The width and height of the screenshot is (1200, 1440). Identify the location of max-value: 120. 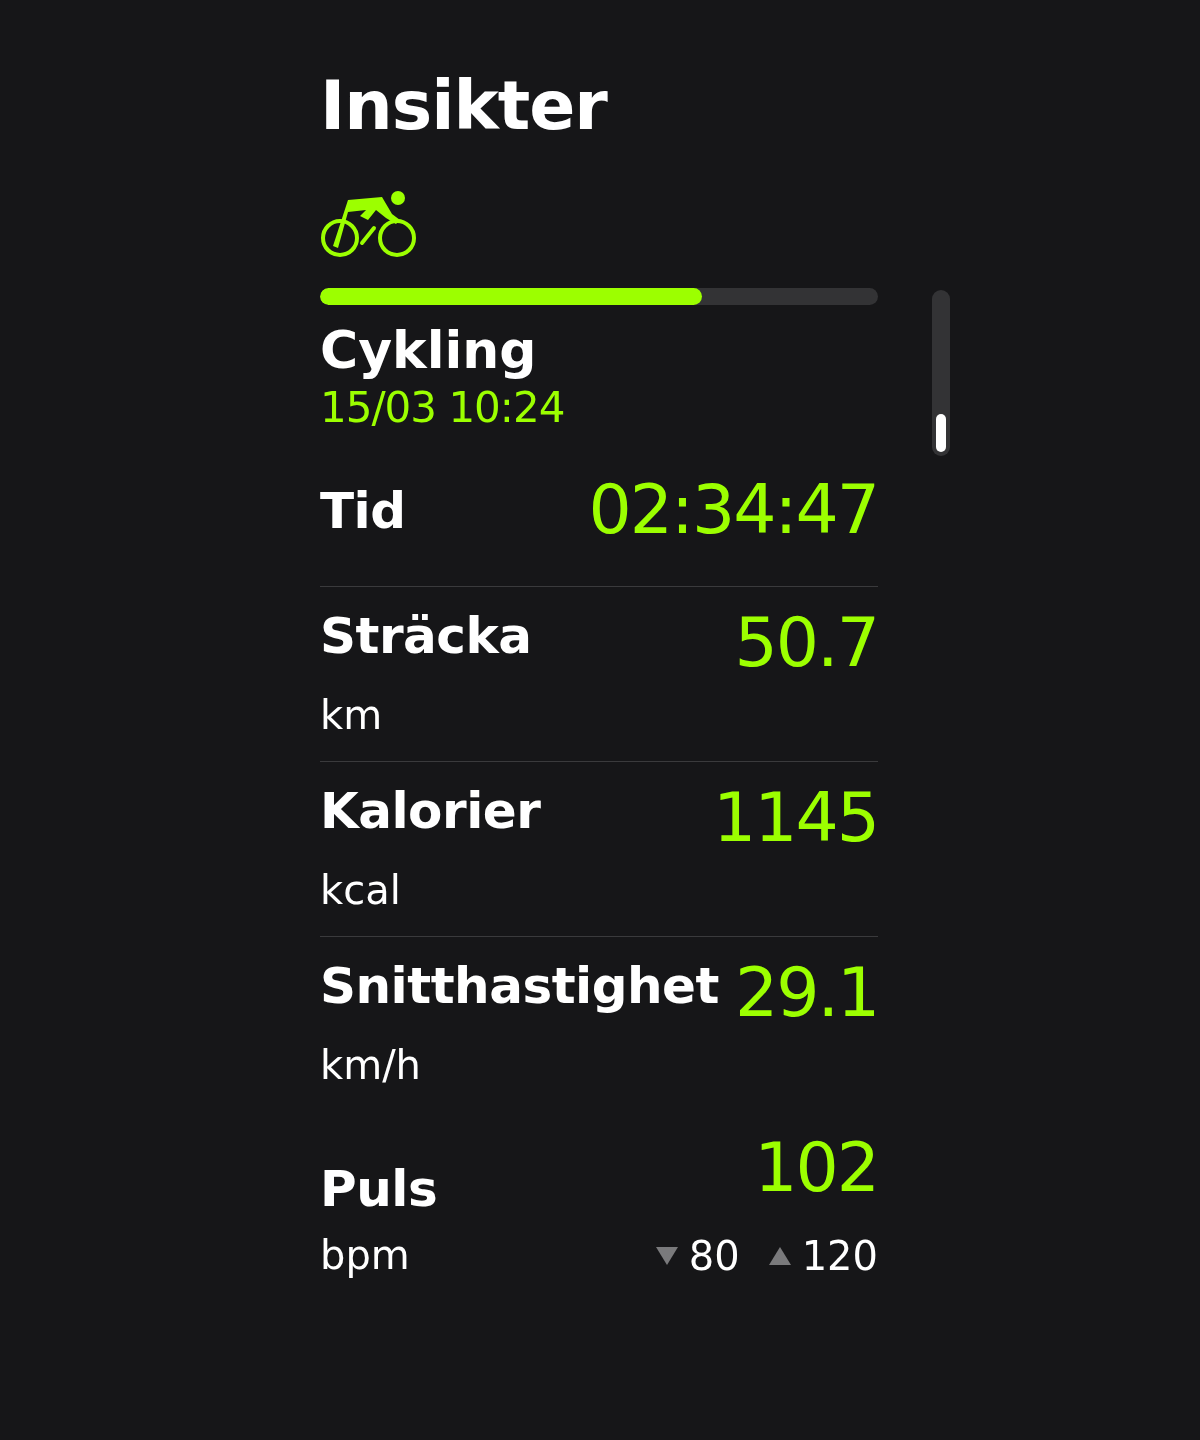
(839, 1256).